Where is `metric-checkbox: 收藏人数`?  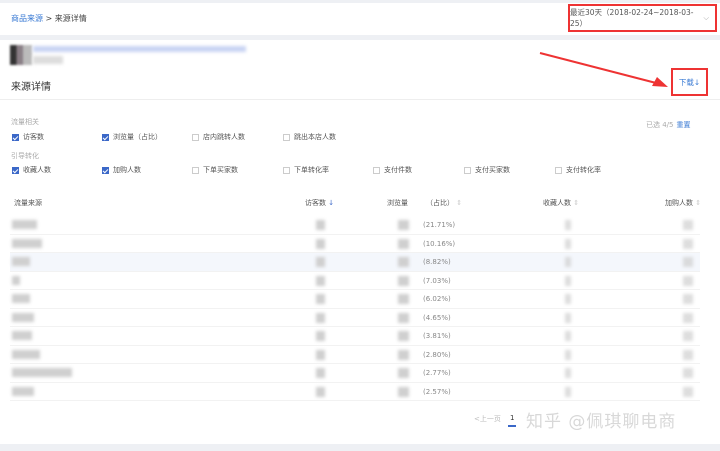 metric-checkbox: 收藏人数 is located at coordinates (31, 170).